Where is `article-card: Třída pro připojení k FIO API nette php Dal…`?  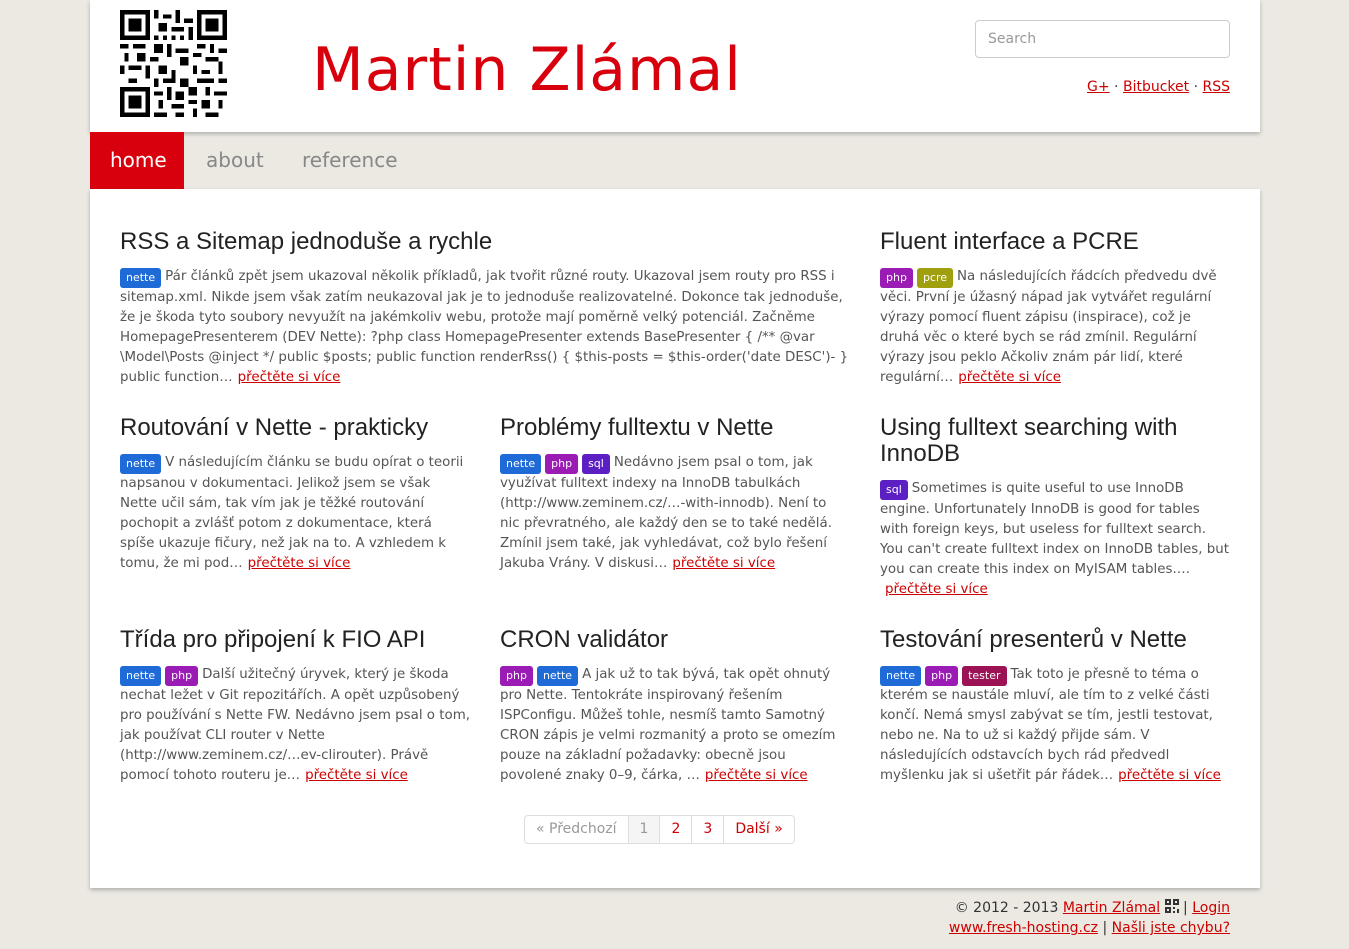
article-card: Třída pro připojení k FIO API nette php Dal… is located at coordinates (295, 706).